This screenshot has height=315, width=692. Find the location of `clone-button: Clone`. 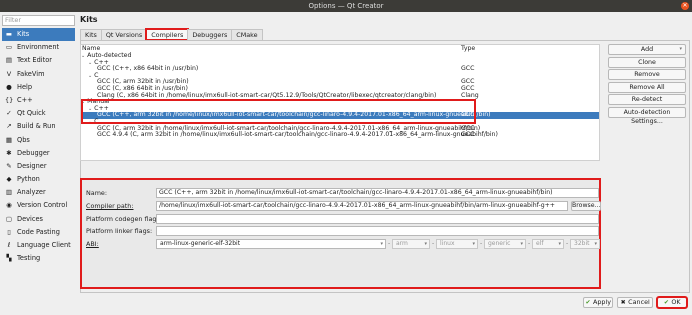

clone-button: Clone is located at coordinates (647, 62).